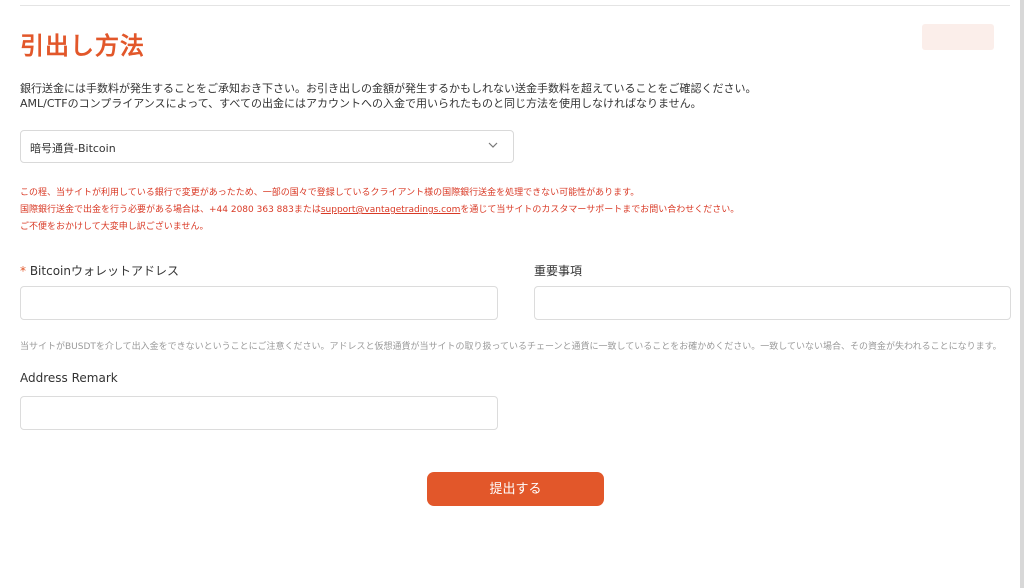  I want to click on page-title: 引出し方法, so click(82, 46).